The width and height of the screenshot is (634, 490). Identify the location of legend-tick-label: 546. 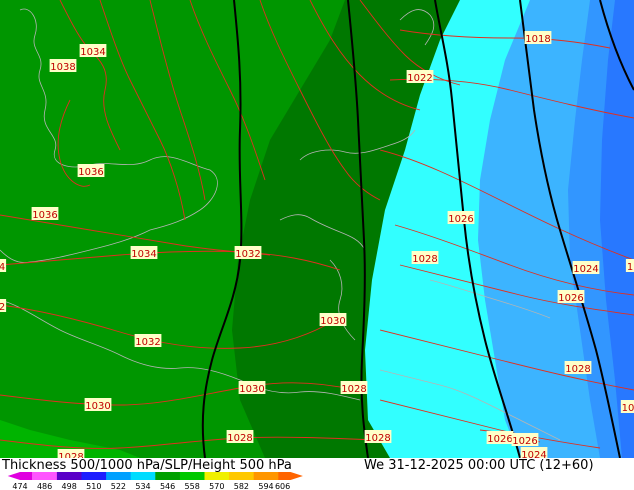
(167, 486).